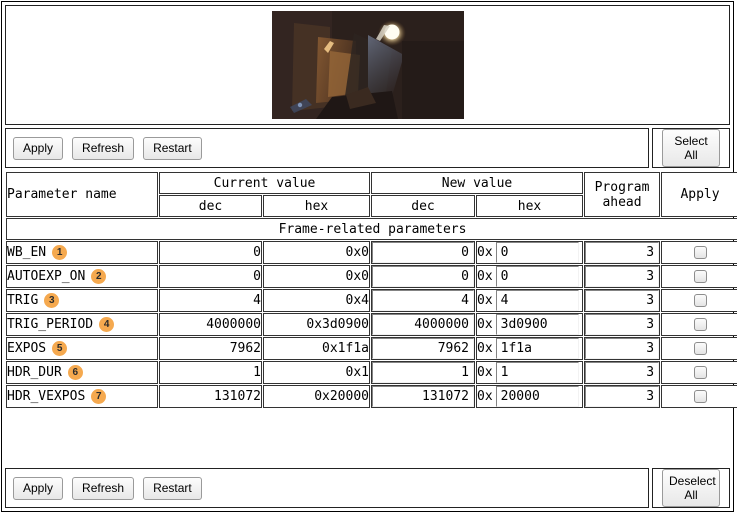 Image resolution: width=737 pixels, height=516 pixels. What do you see at coordinates (371, 229) in the screenshot?
I see `section-header-row: Frame-related parameters` at bounding box center [371, 229].